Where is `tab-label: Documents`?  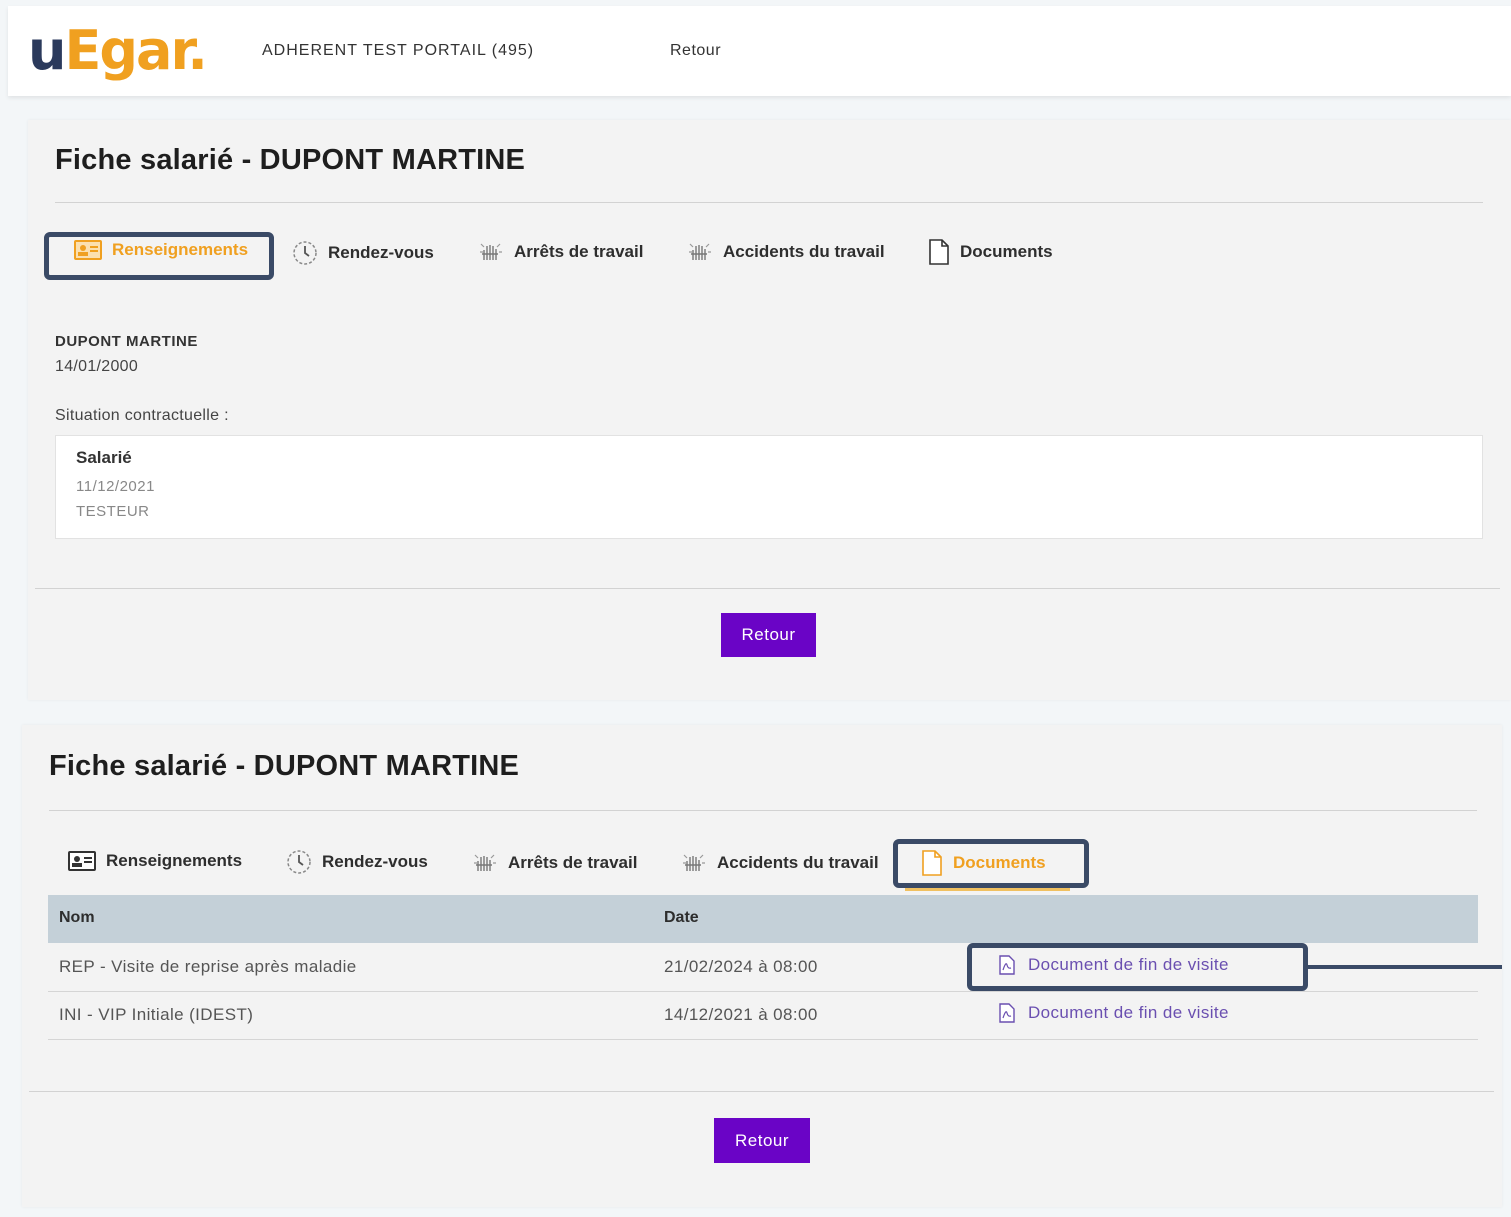
tab-label: Documents is located at coordinates (1006, 251).